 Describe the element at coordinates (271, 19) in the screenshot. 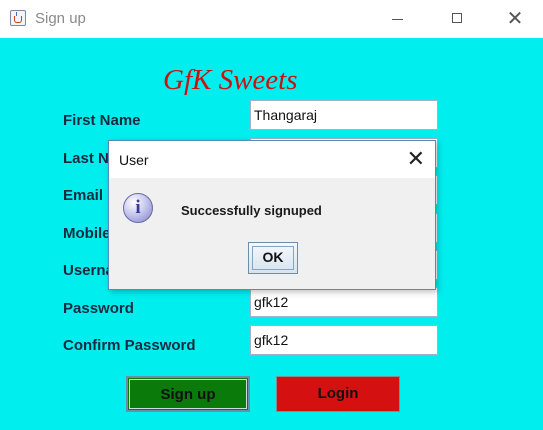

I see `title-bar: Sign up ✕` at that location.